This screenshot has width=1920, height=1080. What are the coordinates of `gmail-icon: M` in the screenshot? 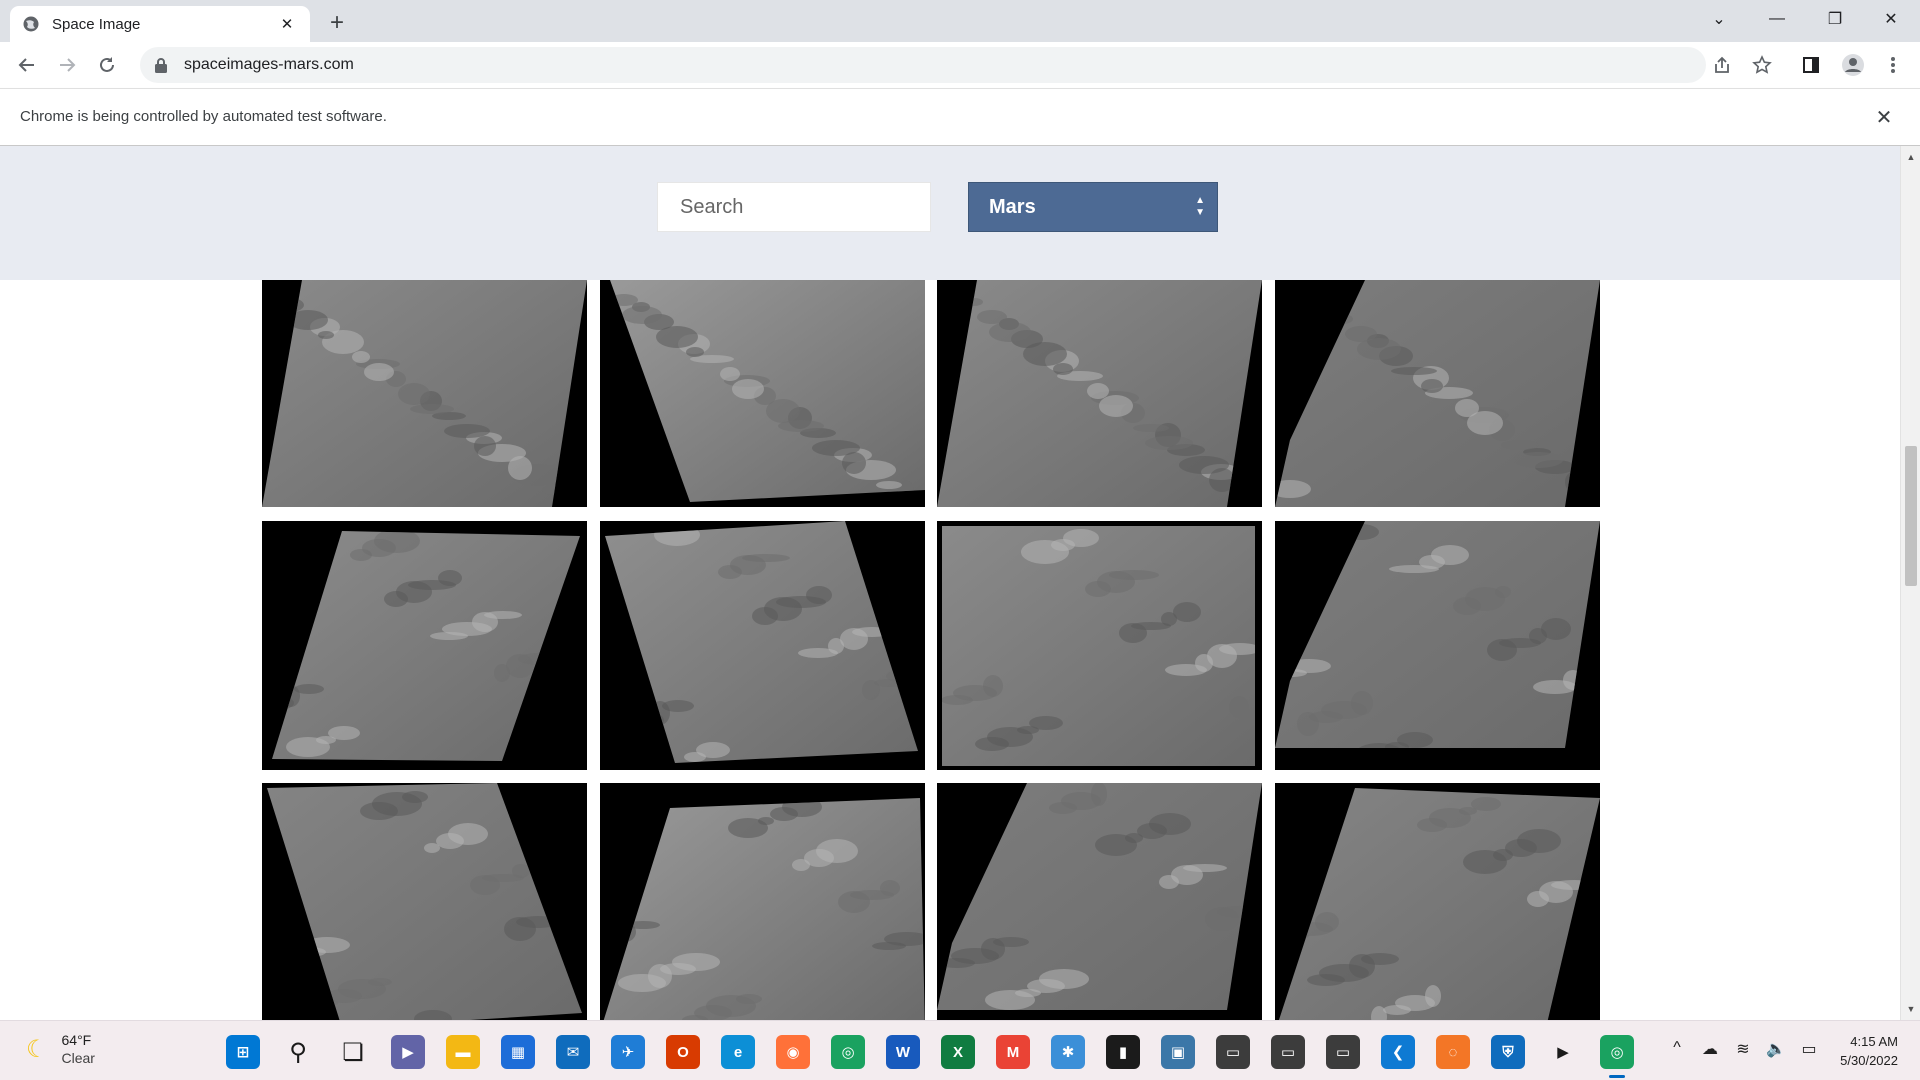 It's located at (1013, 1052).